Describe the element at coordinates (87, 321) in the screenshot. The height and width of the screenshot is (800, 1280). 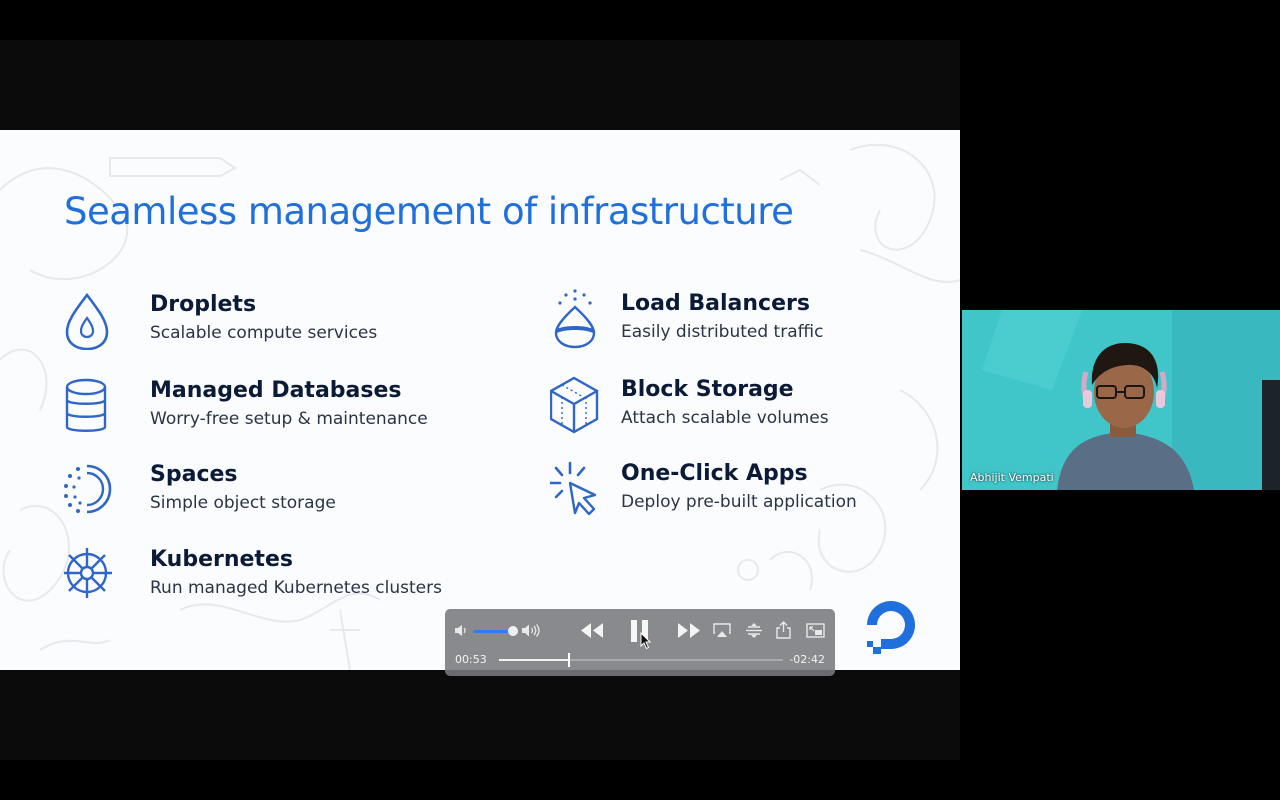
I see `droplet-icon` at that location.